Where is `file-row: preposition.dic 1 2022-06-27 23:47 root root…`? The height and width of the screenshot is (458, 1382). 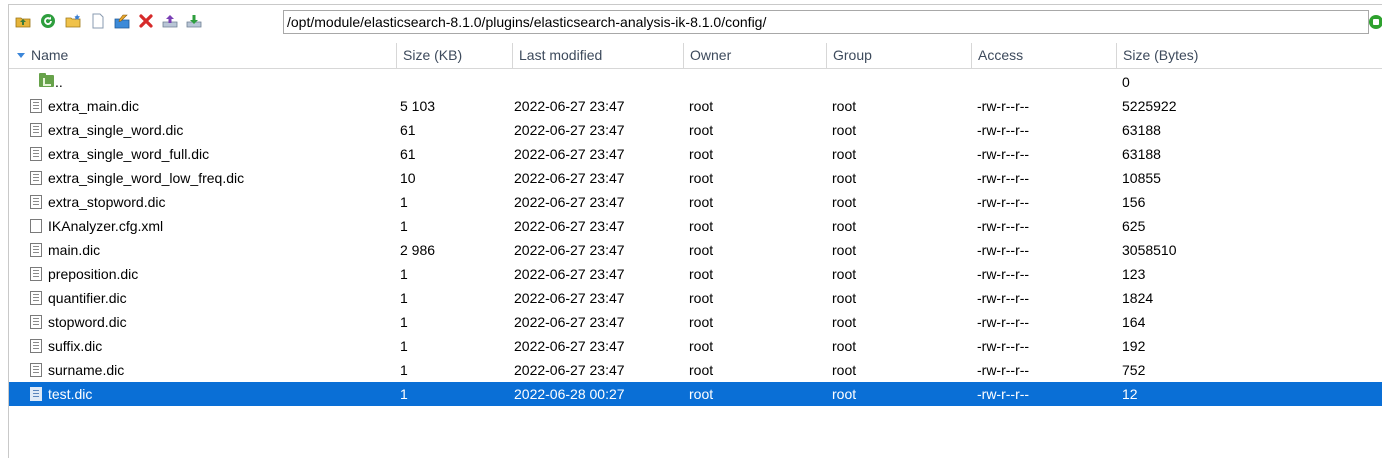
file-row: preposition.dic 1 2022-06-27 23:47 root root… is located at coordinates (695, 274).